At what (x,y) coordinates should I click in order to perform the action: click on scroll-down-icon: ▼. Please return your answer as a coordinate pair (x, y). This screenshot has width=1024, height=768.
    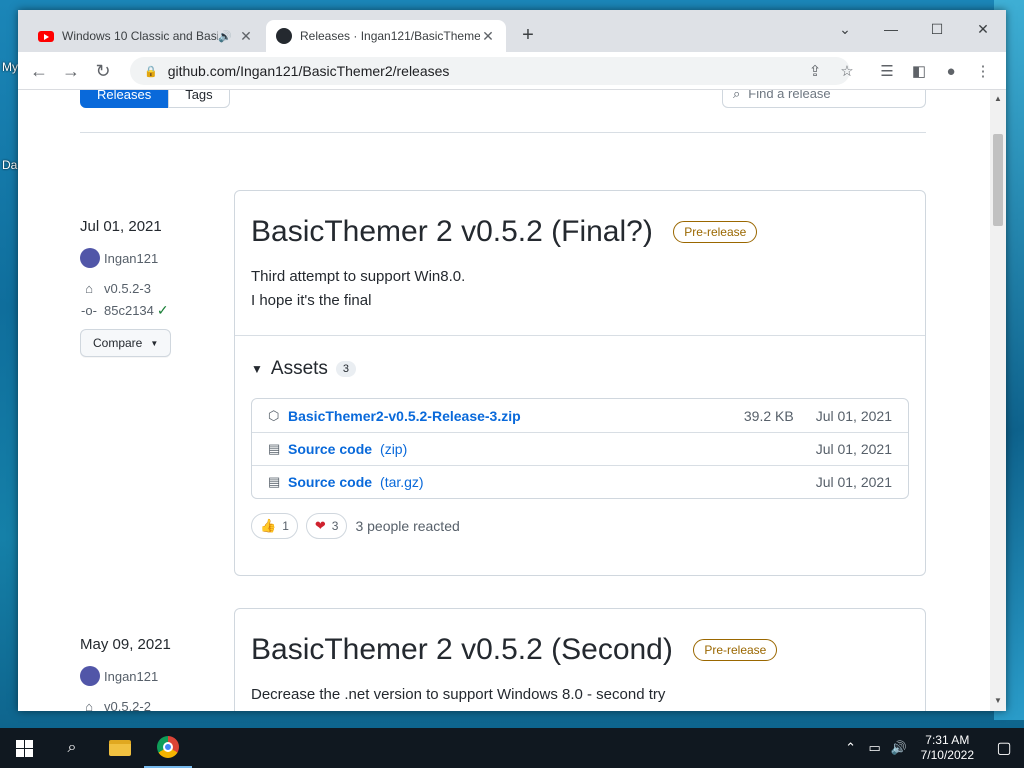
    Looking at the image, I should click on (998, 700).